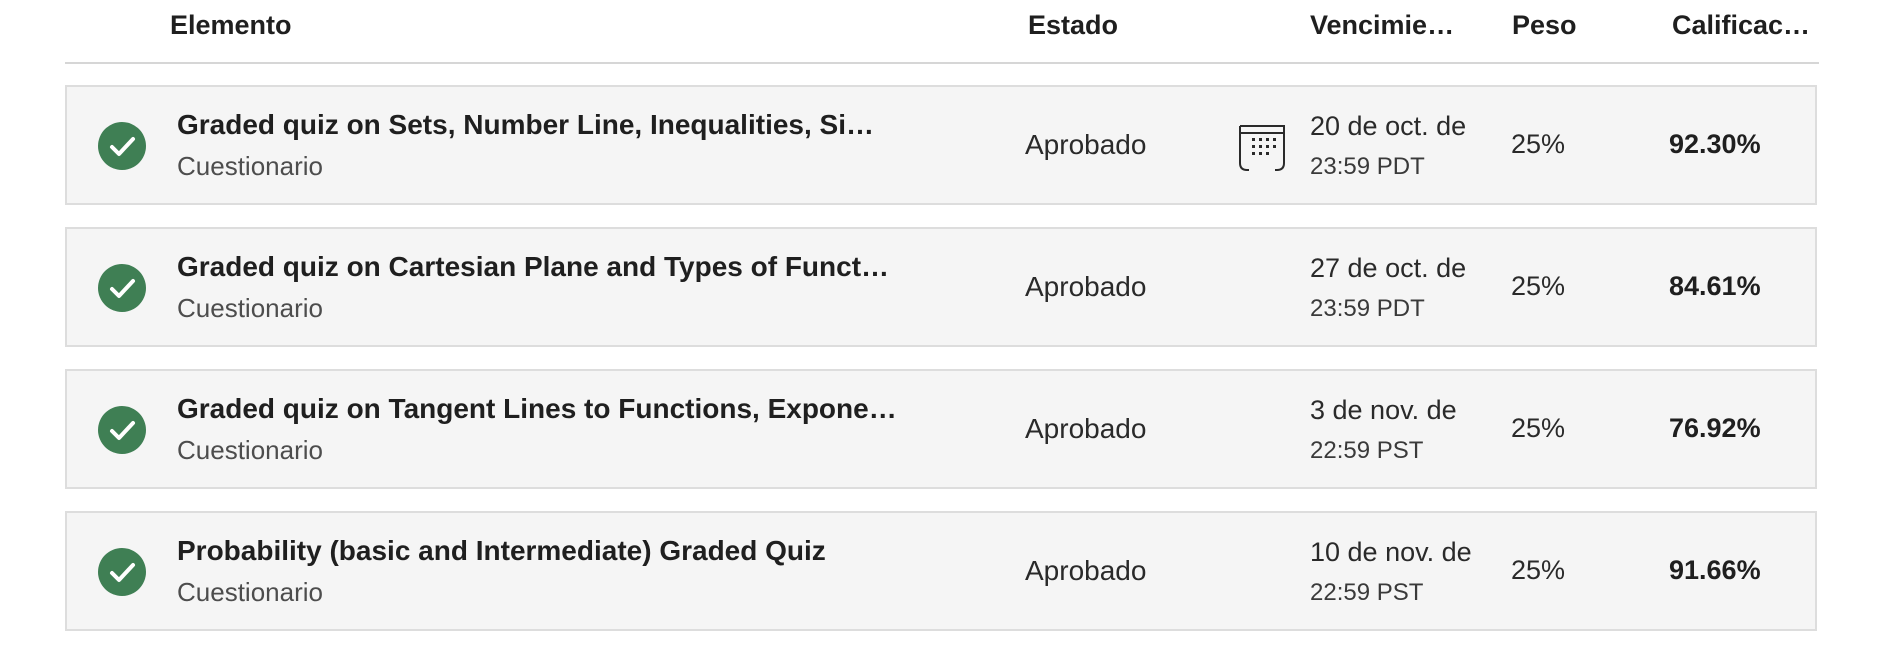 The width and height of the screenshot is (1878, 654). I want to click on grade-value: 91.66%, so click(1715, 570).